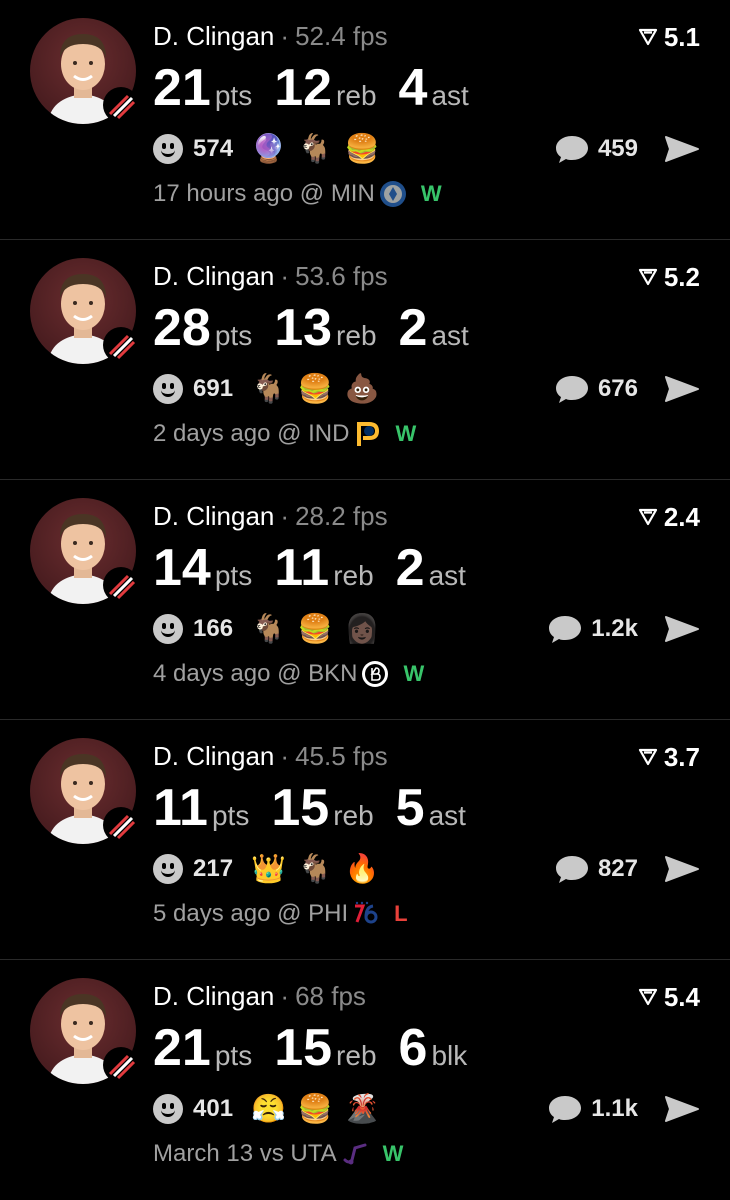  What do you see at coordinates (268, 1109) in the screenshot?
I see `reaction-emoji: 😤` at bounding box center [268, 1109].